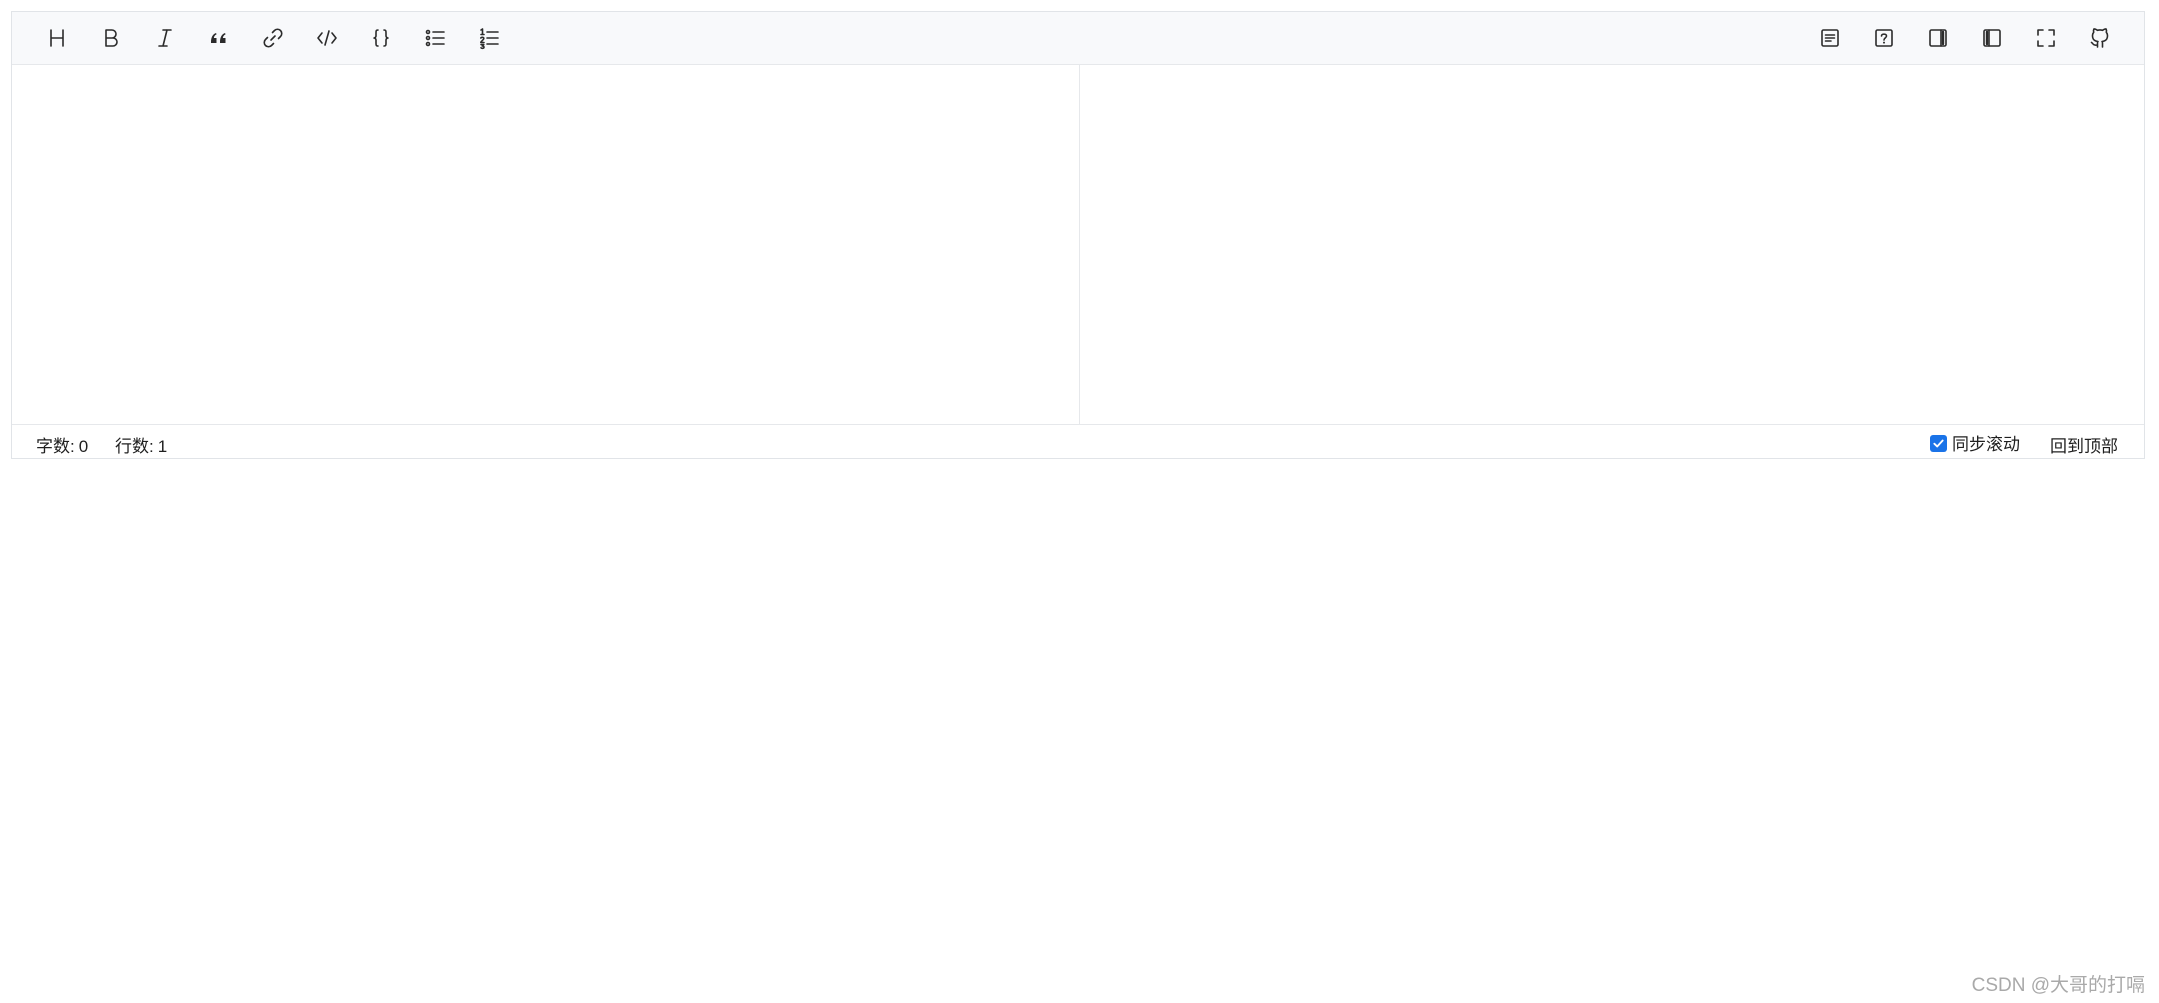  I want to click on code-block-button, so click(381, 38).